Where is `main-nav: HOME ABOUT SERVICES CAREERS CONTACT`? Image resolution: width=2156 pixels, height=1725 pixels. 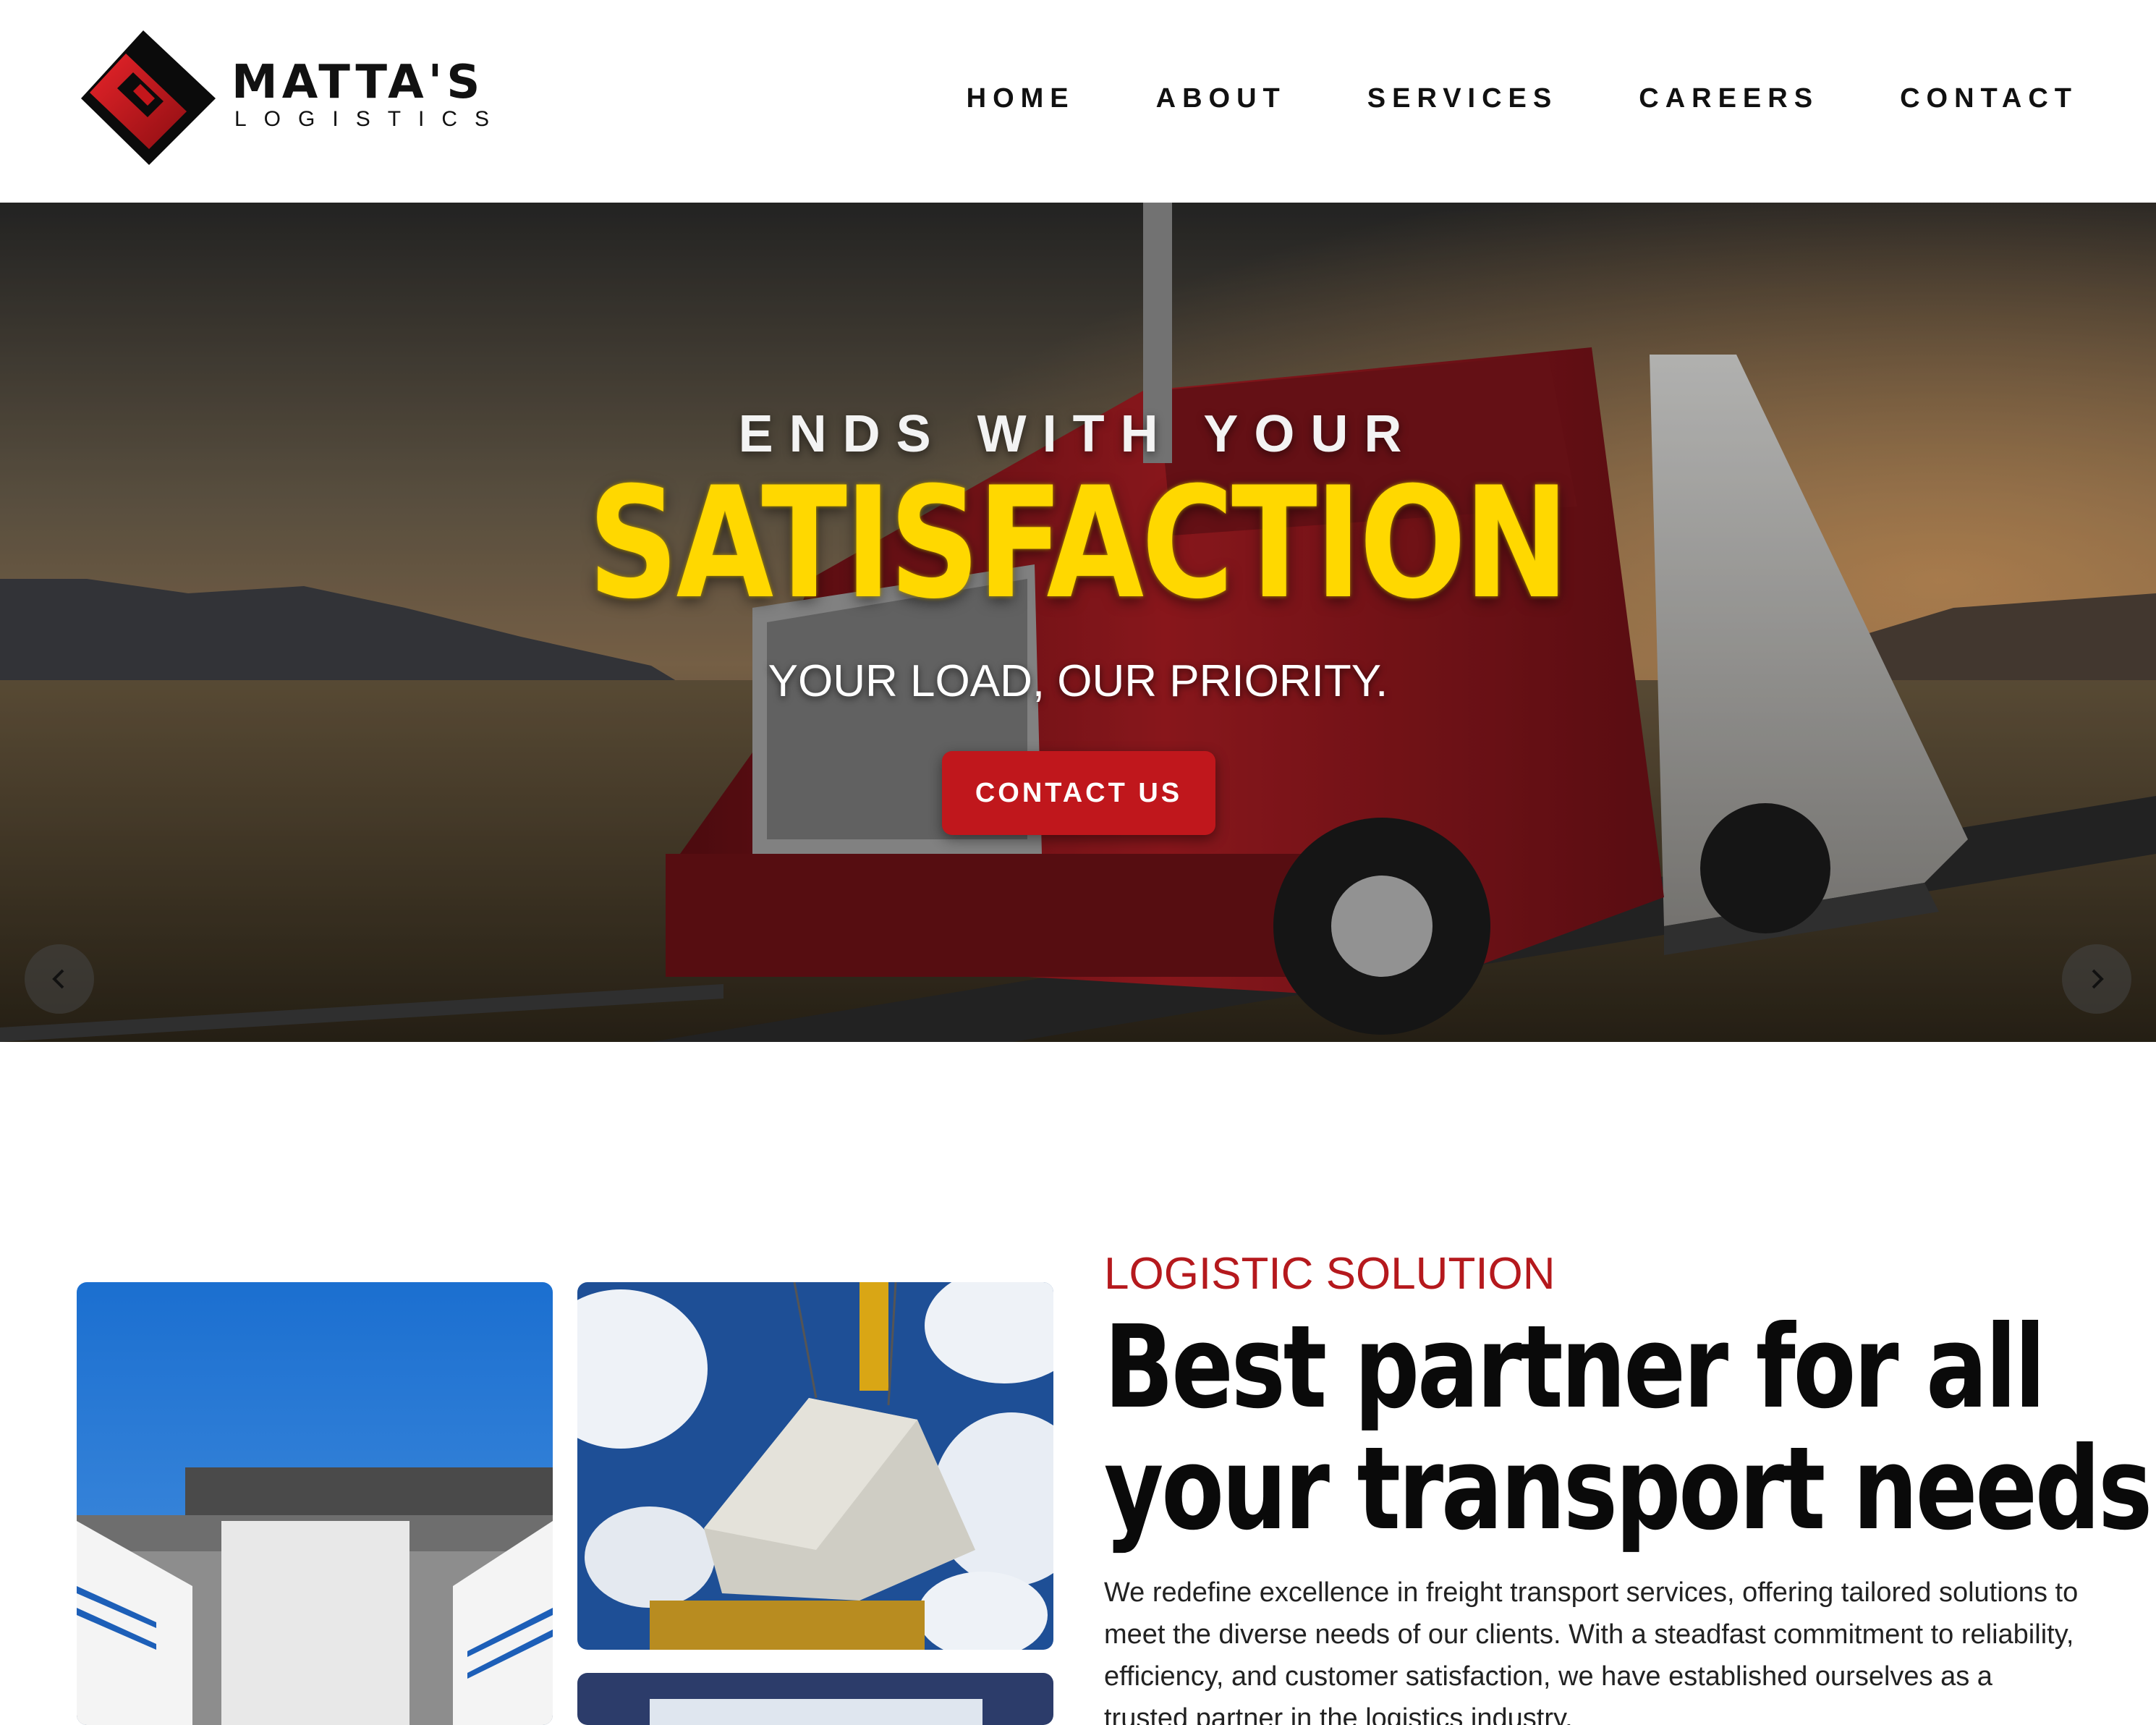
main-nav: HOME ABOUT SERVICES CAREERS CONTACT is located at coordinates (1522, 98).